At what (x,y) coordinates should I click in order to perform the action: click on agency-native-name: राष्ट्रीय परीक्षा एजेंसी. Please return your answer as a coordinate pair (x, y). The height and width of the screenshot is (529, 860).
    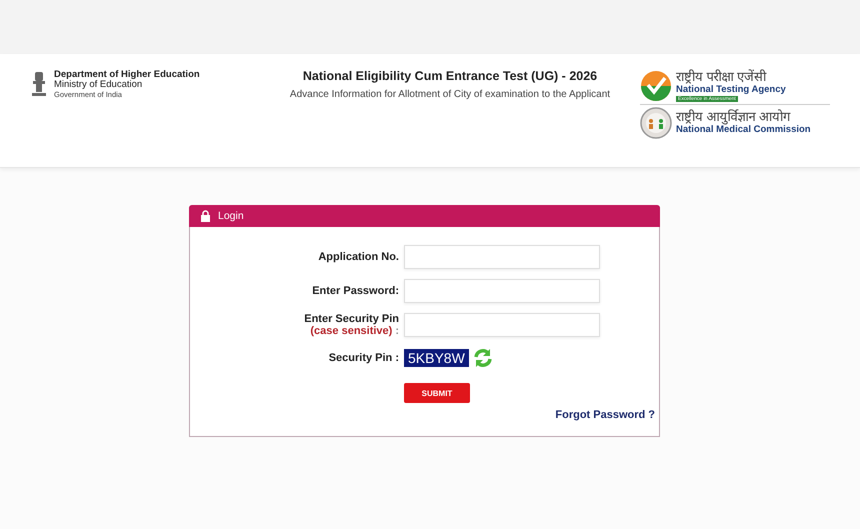
    Looking at the image, I should click on (722, 76).